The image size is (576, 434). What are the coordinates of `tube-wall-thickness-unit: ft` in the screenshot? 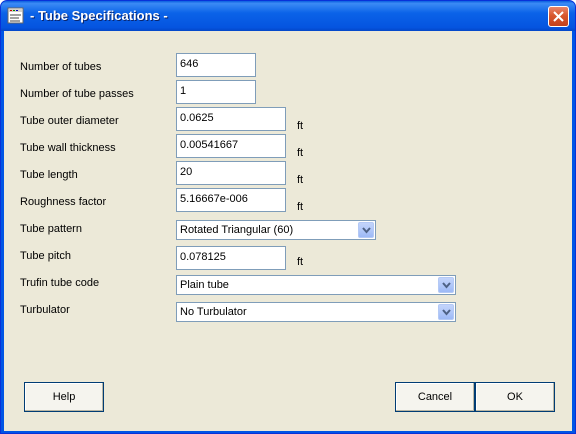 It's located at (300, 153).